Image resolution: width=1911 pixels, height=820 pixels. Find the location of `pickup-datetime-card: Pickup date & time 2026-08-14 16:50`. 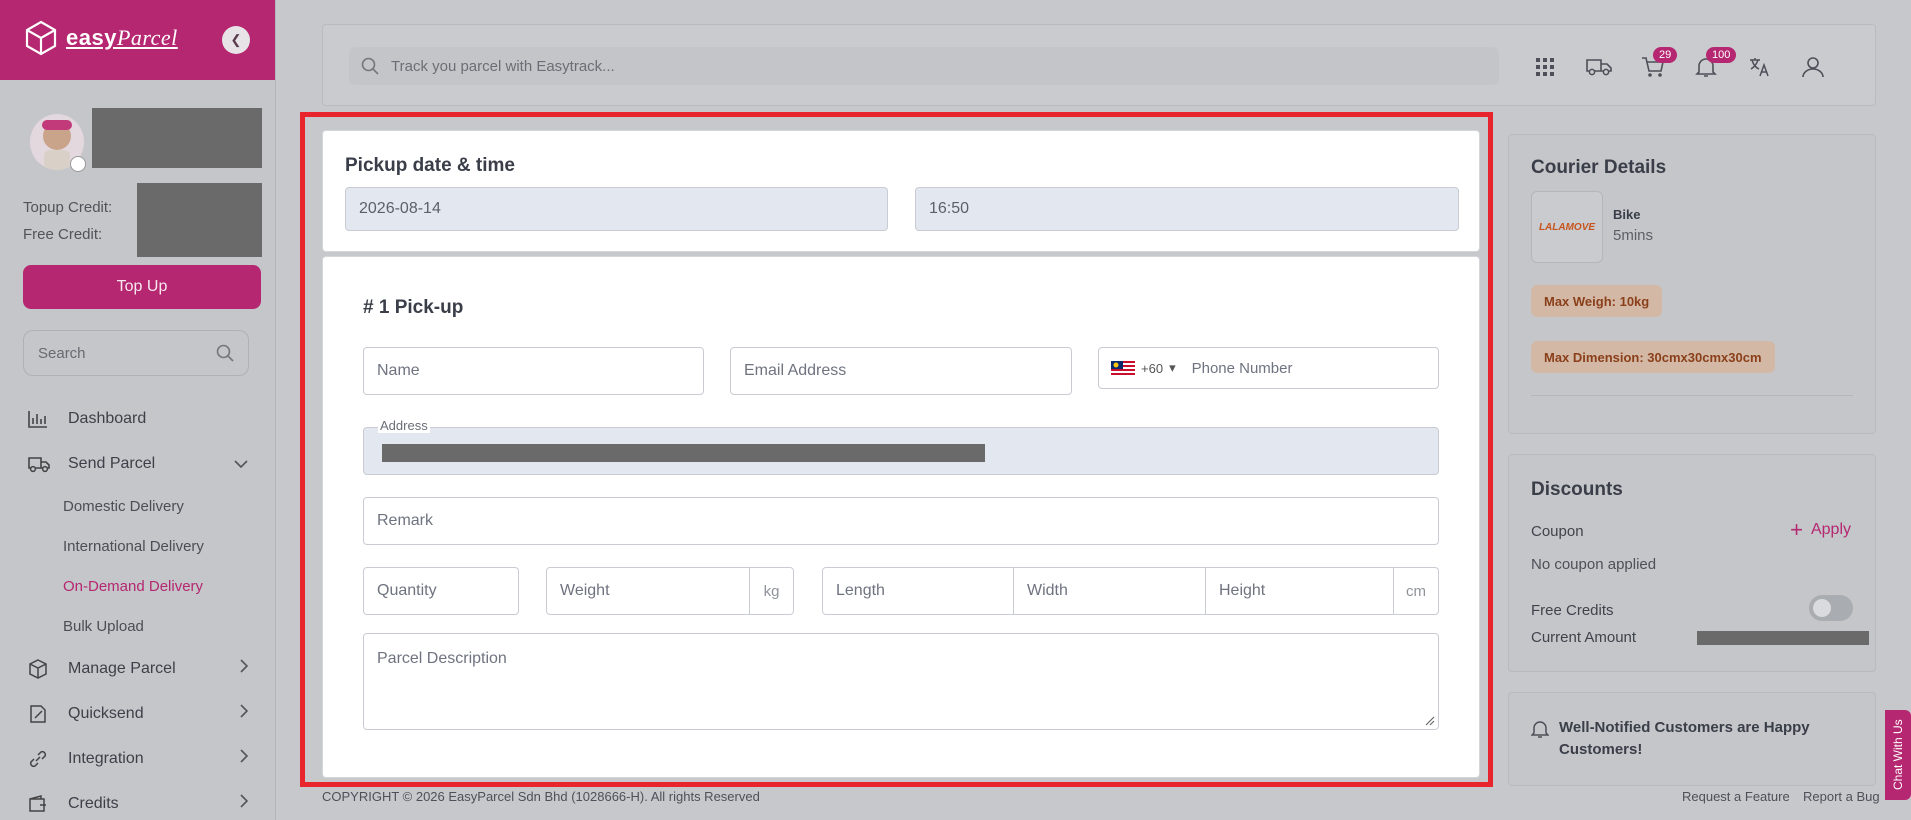

pickup-datetime-card: Pickup date & time 2026-08-14 16:50 is located at coordinates (901, 191).